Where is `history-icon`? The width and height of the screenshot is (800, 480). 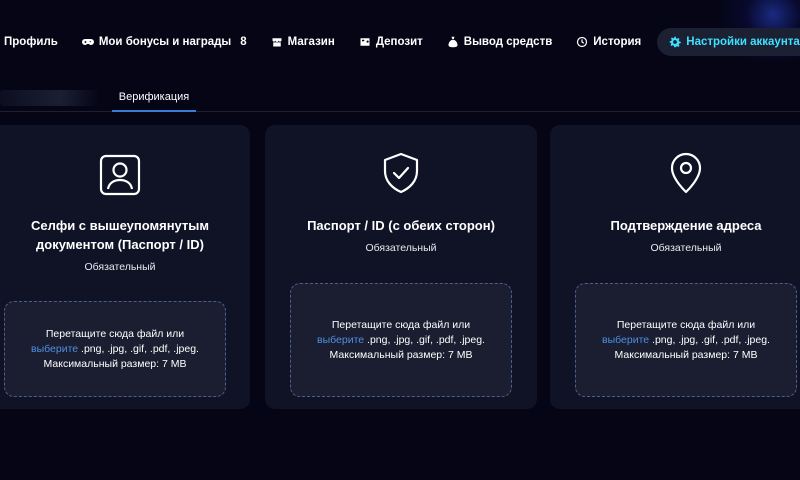
history-icon is located at coordinates (582, 42).